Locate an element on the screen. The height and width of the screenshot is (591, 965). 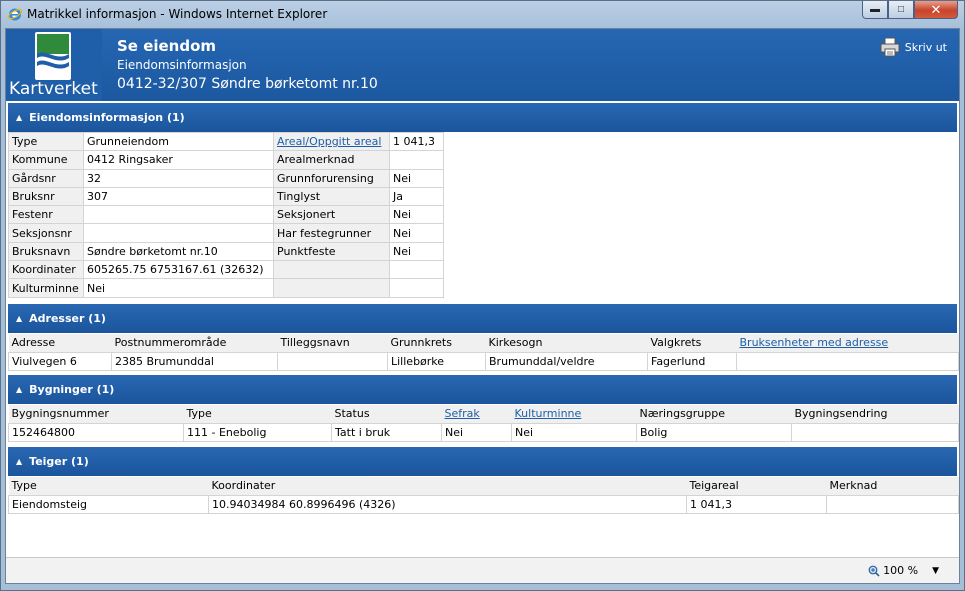
table-cell: Fagerlund is located at coordinates (692, 361).